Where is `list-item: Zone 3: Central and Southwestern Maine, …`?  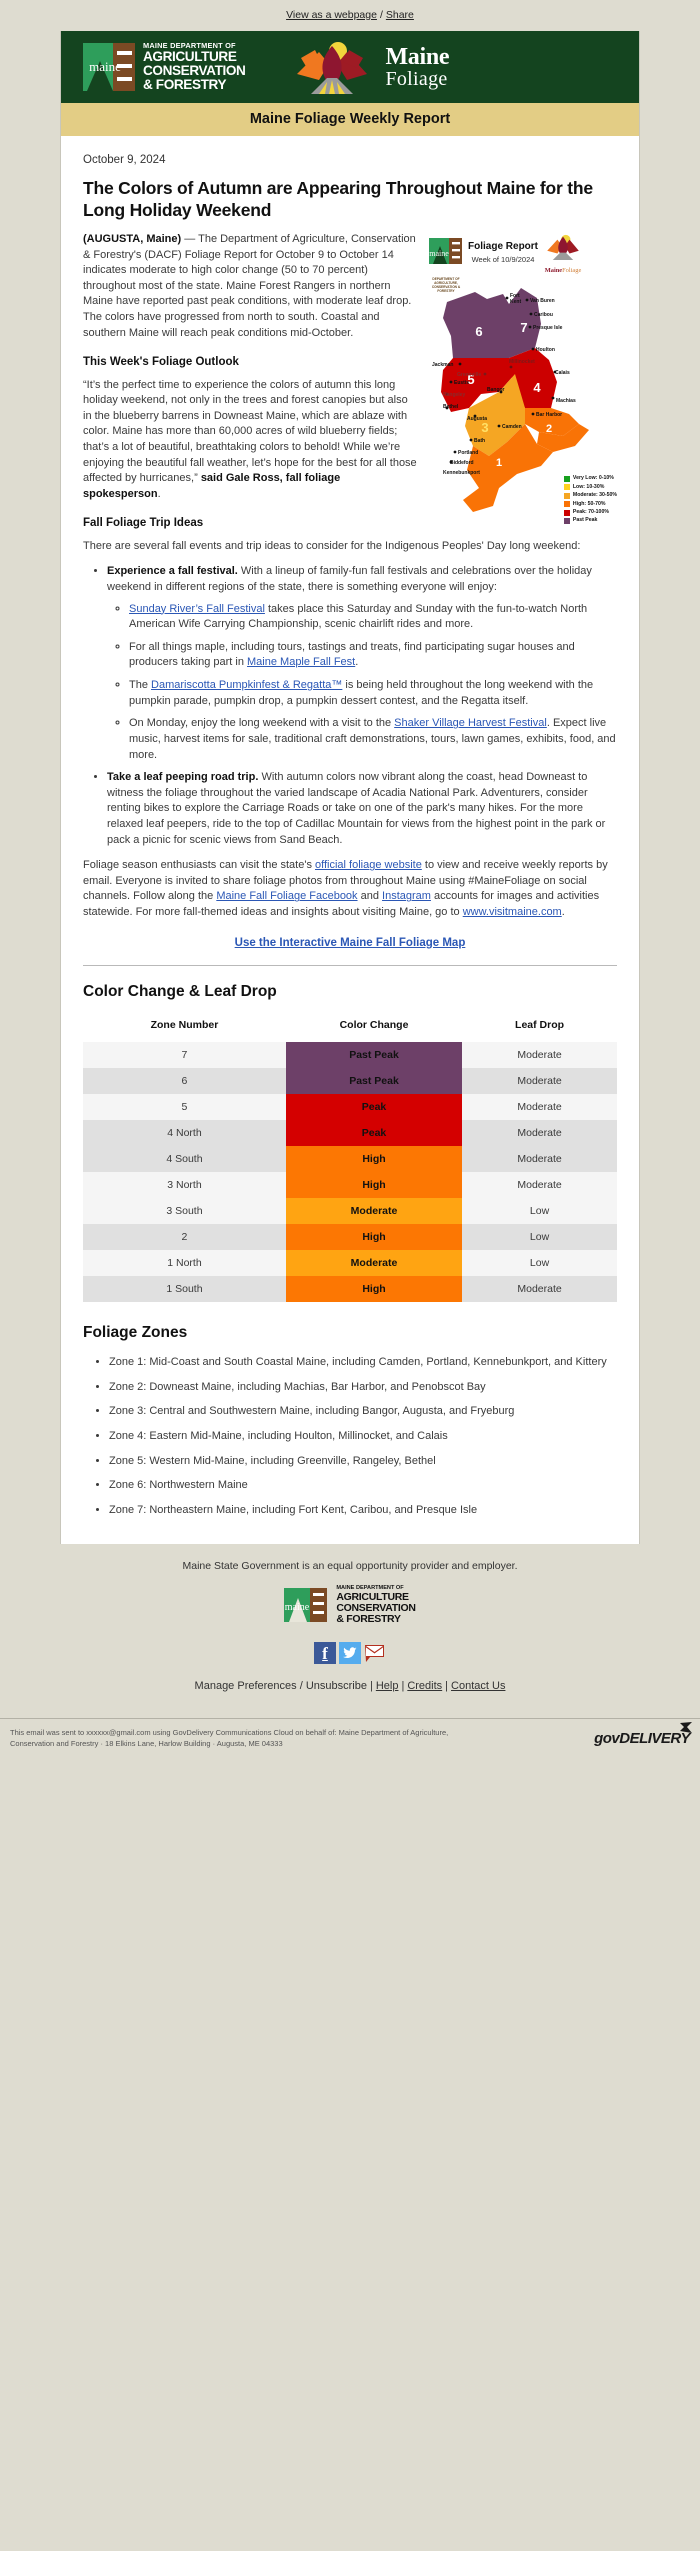 list-item: Zone 3: Central and Southwestern Maine, … is located at coordinates (363, 1412).